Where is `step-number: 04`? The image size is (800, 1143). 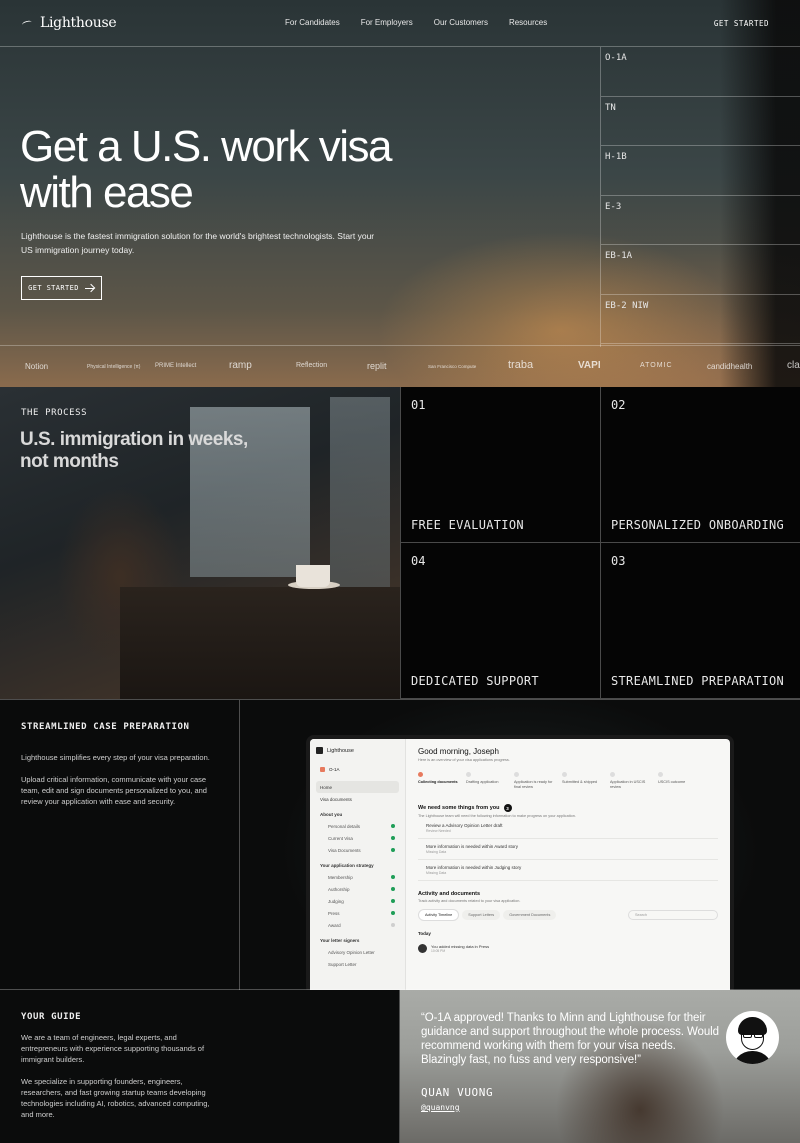
step-number: 04 is located at coordinates (418, 561).